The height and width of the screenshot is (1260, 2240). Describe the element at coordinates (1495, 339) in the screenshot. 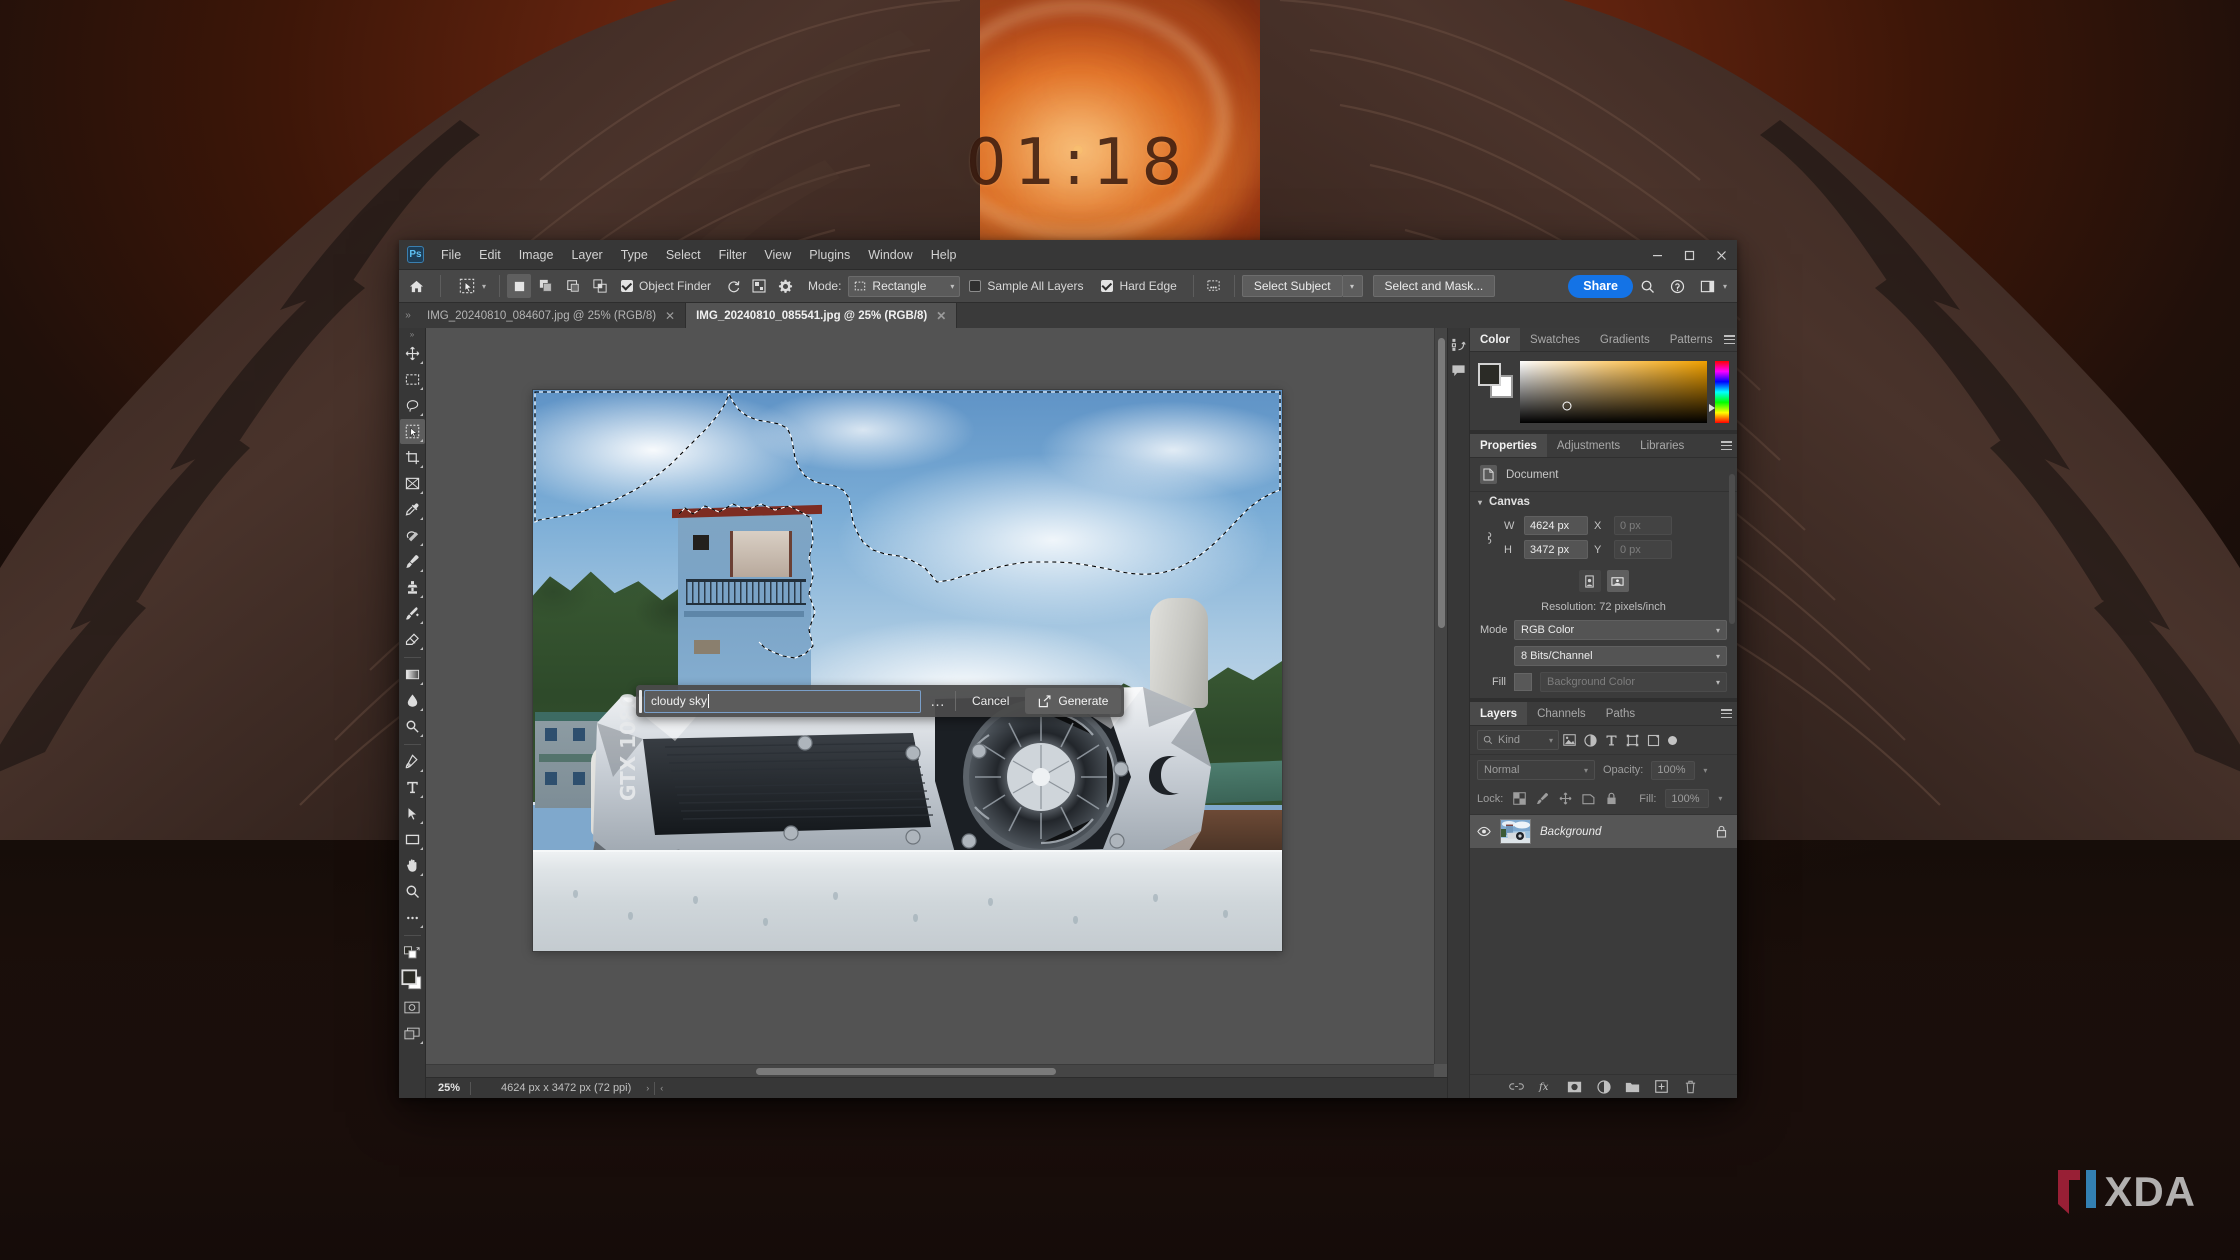

I see `tab-color: Color` at that location.